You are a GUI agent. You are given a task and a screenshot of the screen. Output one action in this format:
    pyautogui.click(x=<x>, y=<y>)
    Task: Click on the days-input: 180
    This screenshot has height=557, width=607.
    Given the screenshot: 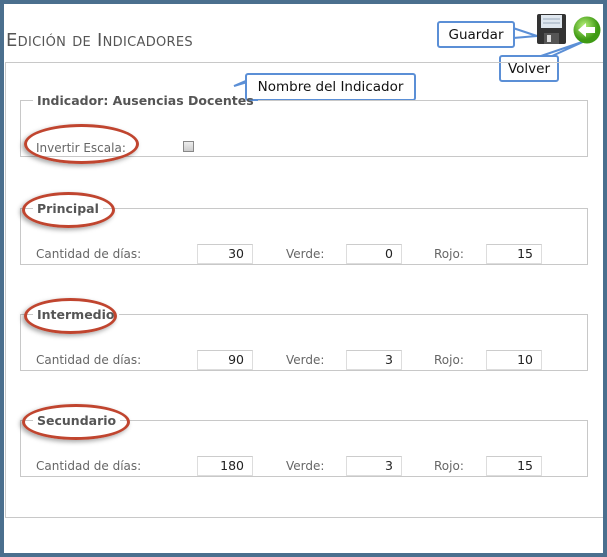 What is the action you would take?
    pyautogui.click(x=225, y=466)
    